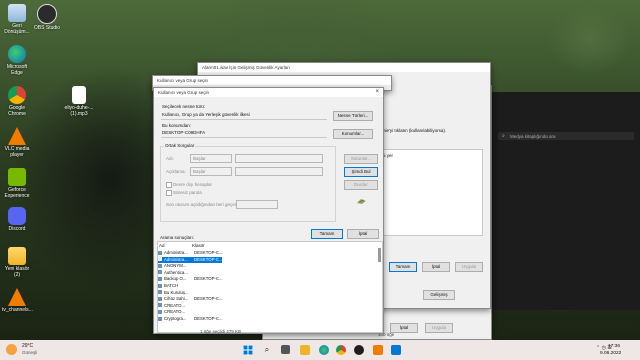  Describe the element at coordinates (17, 177) in the screenshot. I see `geforce-icon` at that location.